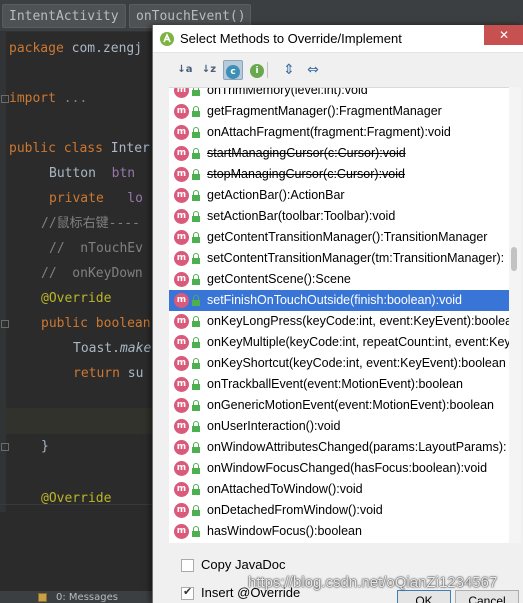 The width and height of the screenshot is (523, 603). What do you see at coordinates (209, 70) in the screenshot?
I see `sort-by-hierarchy-icon: ↓z` at bounding box center [209, 70].